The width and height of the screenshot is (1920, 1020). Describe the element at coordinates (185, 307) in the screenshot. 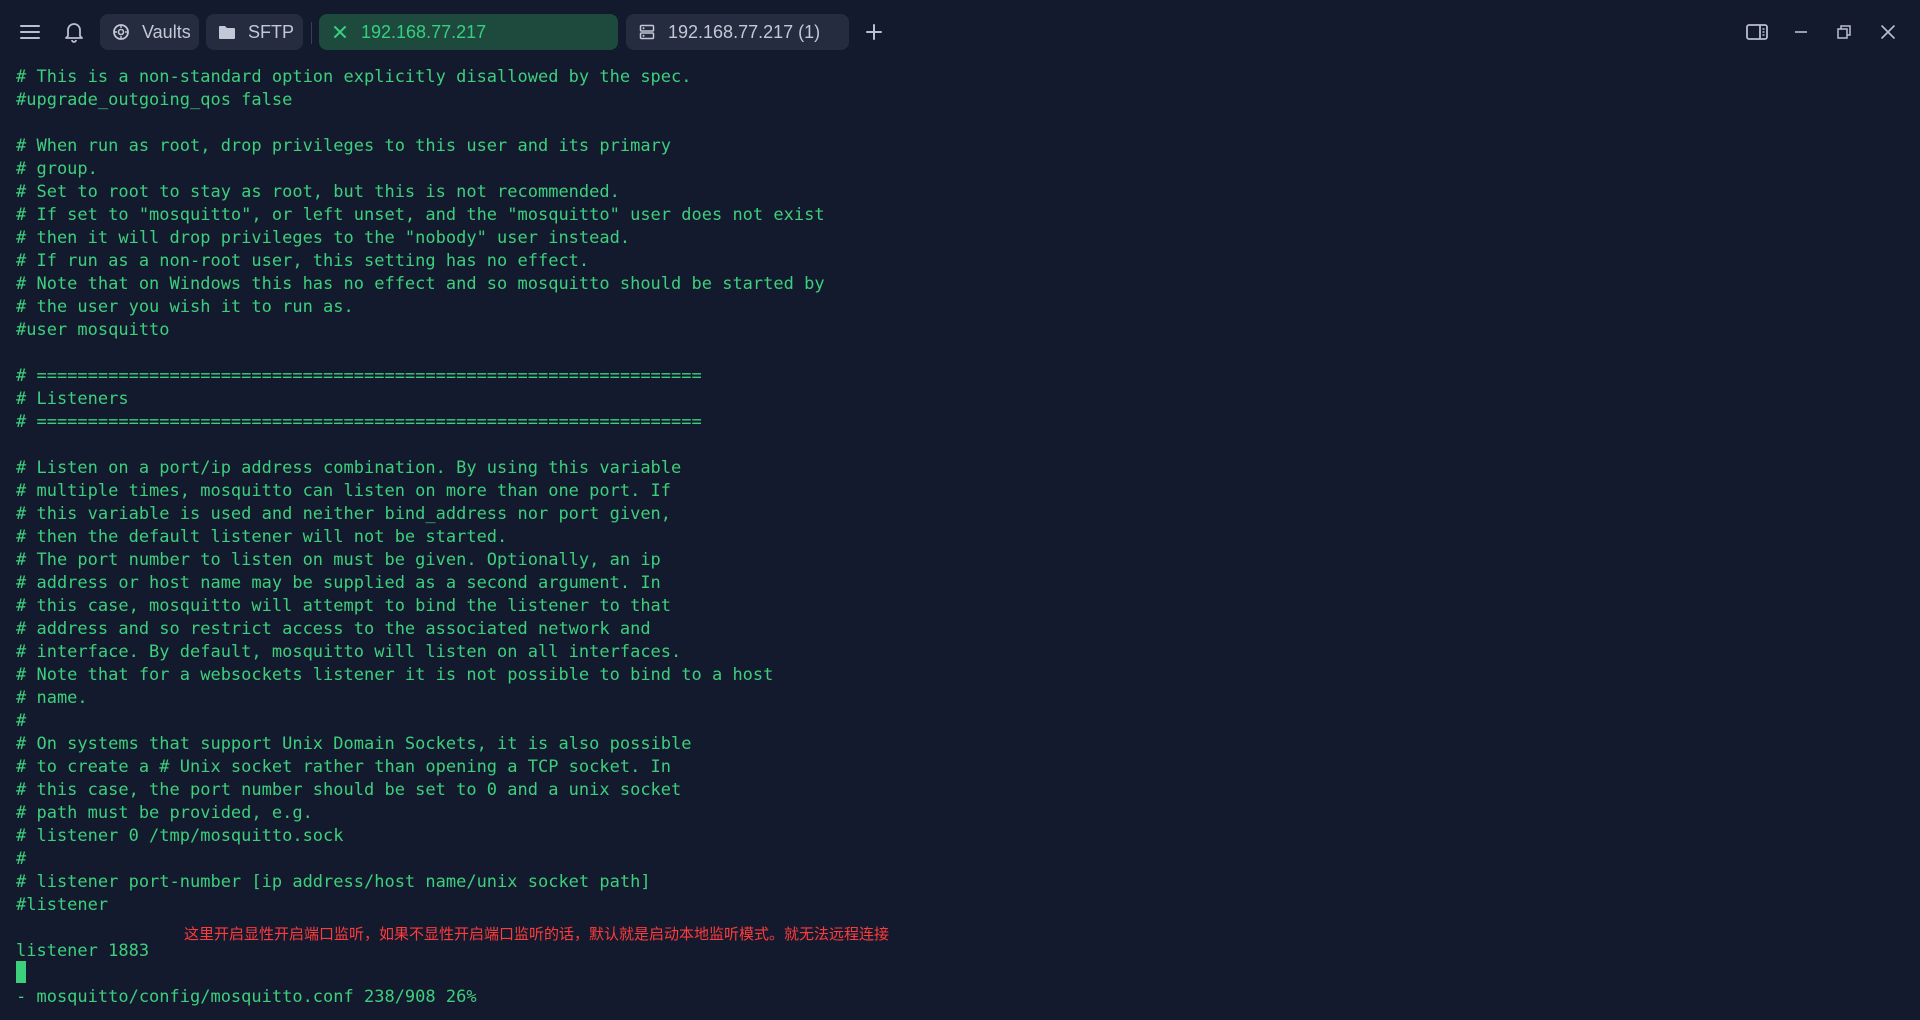

I see `terminal-line: # the user you wish it to run as.` at that location.